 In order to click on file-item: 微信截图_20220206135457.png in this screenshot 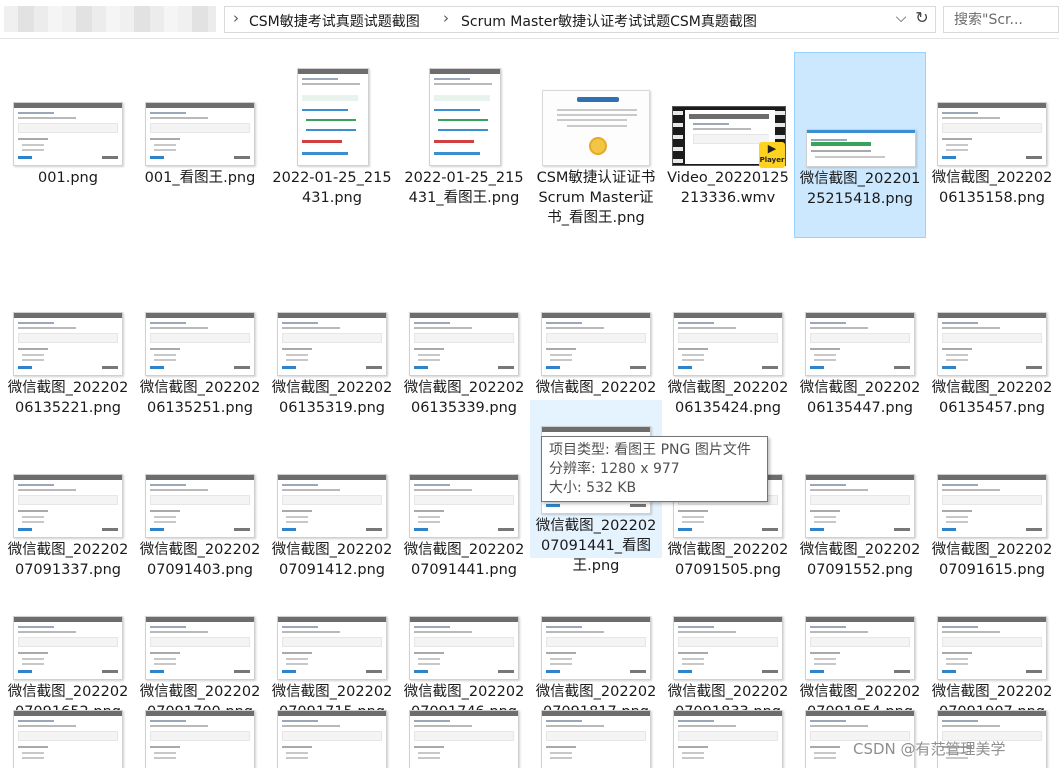, I will do `click(992, 340)`.